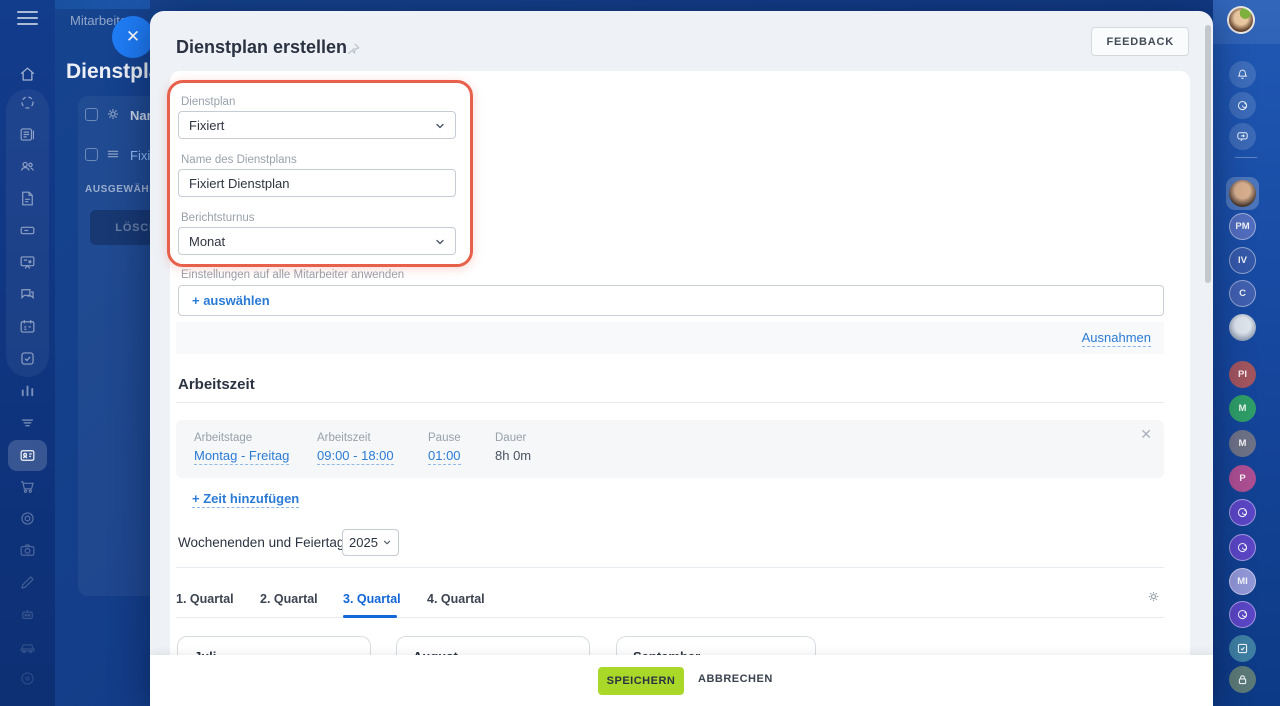 This screenshot has width=1280, height=706. I want to click on messenger-icon, so click(1242, 136).